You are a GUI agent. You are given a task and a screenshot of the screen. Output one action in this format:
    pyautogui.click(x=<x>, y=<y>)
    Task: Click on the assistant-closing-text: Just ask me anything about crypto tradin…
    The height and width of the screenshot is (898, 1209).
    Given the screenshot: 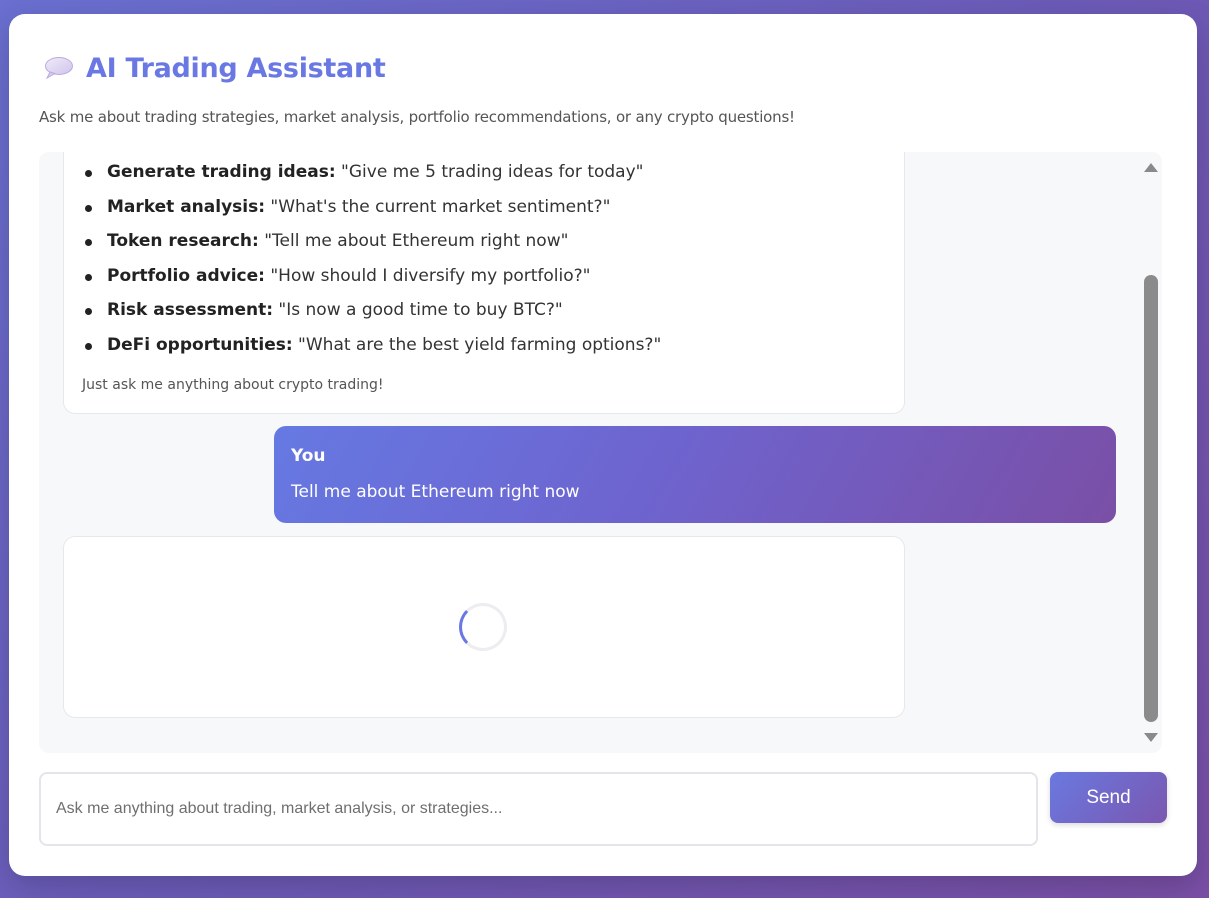 What is the action you would take?
    pyautogui.click(x=233, y=385)
    